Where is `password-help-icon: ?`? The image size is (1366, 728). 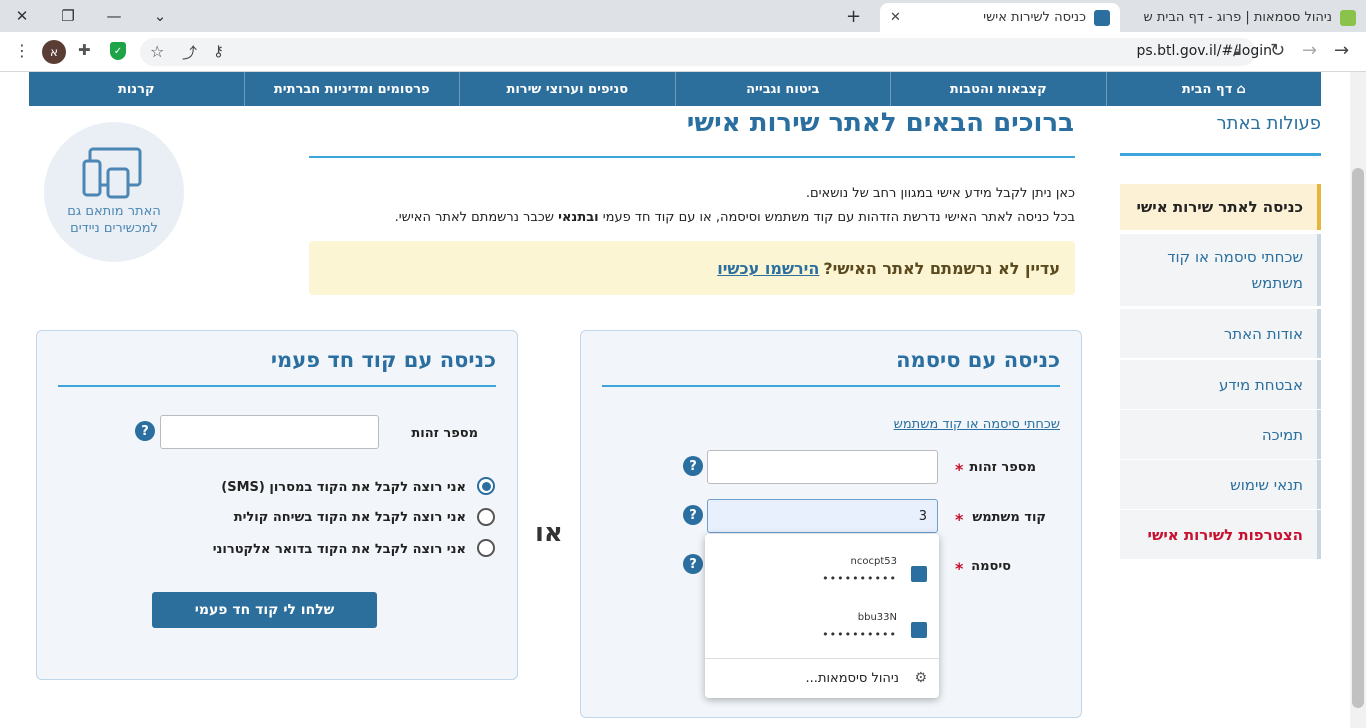 password-help-icon: ? is located at coordinates (693, 564).